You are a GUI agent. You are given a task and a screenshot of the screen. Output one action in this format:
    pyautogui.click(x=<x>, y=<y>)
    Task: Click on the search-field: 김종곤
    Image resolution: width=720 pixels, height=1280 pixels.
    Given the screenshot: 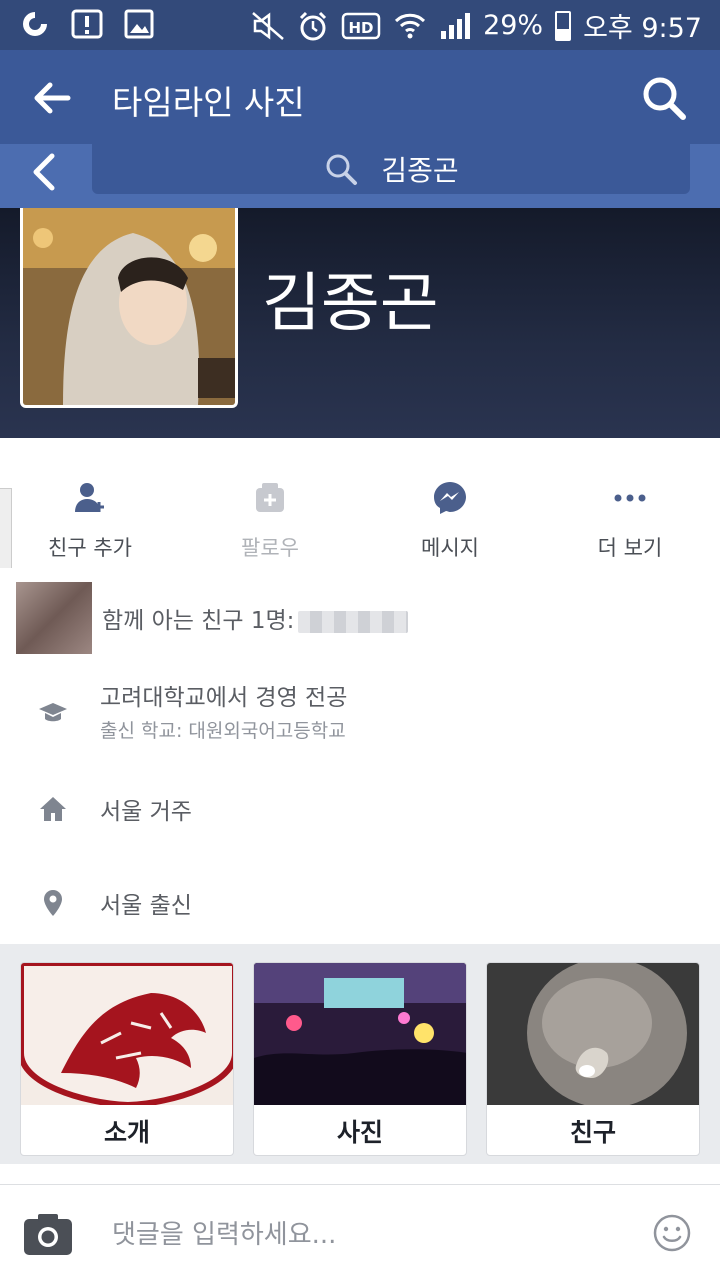 What is the action you would take?
    pyautogui.click(x=391, y=169)
    